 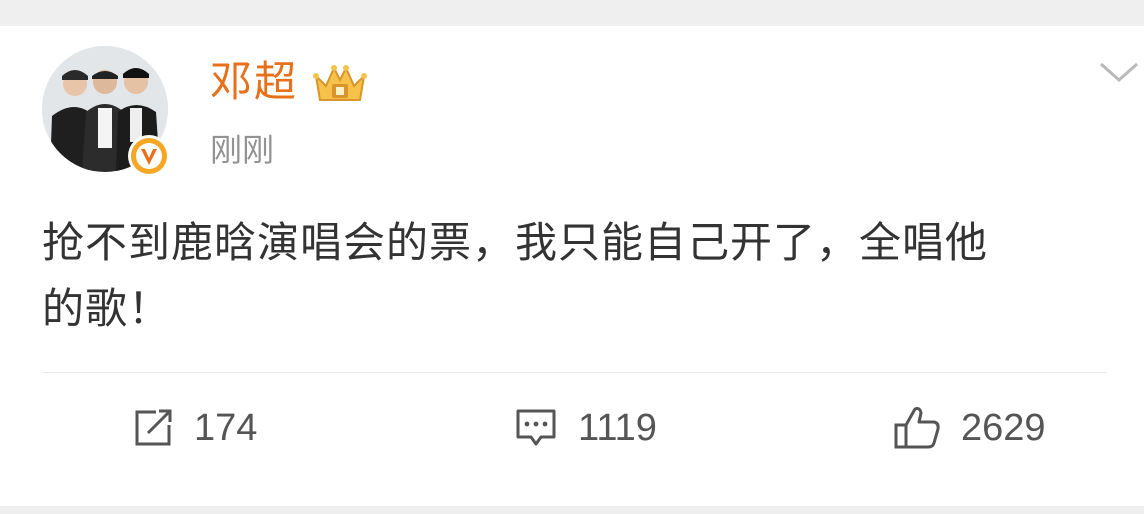 What do you see at coordinates (1119, 72) in the screenshot?
I see `chevron-down-icon` at bounding box center [1119, 72].